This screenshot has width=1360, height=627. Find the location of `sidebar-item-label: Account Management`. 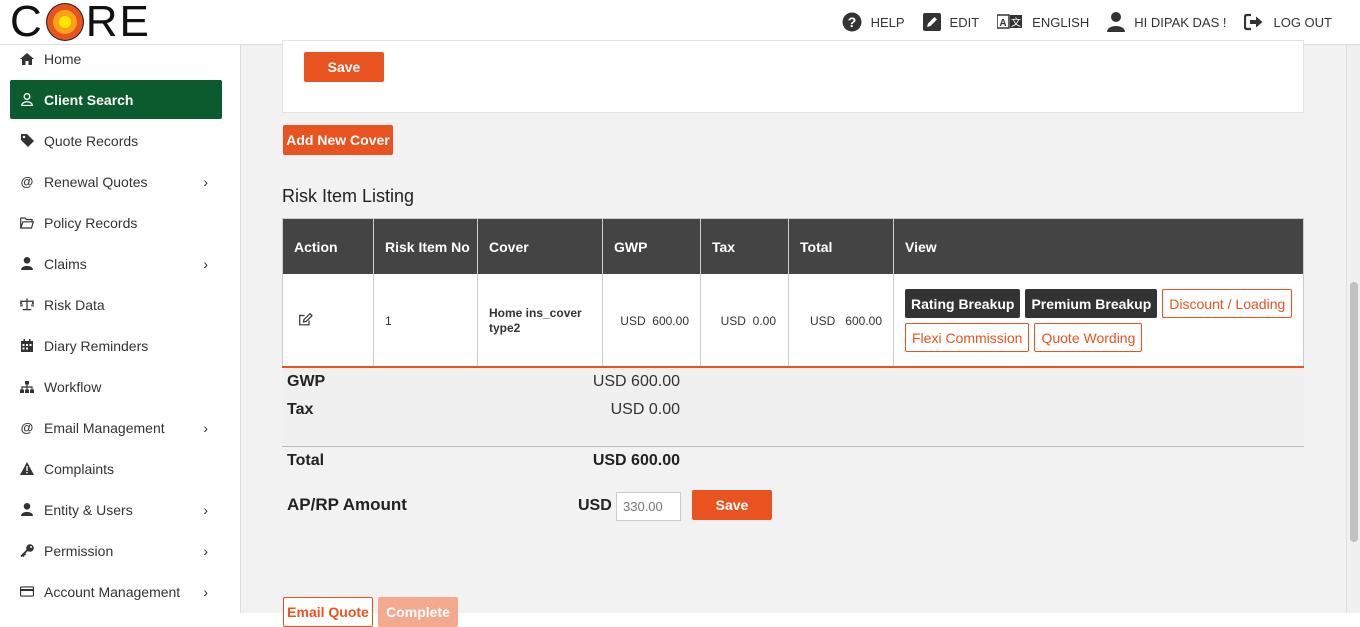

sidebar-item-label: Account Management is located at coordinates (112, 591).